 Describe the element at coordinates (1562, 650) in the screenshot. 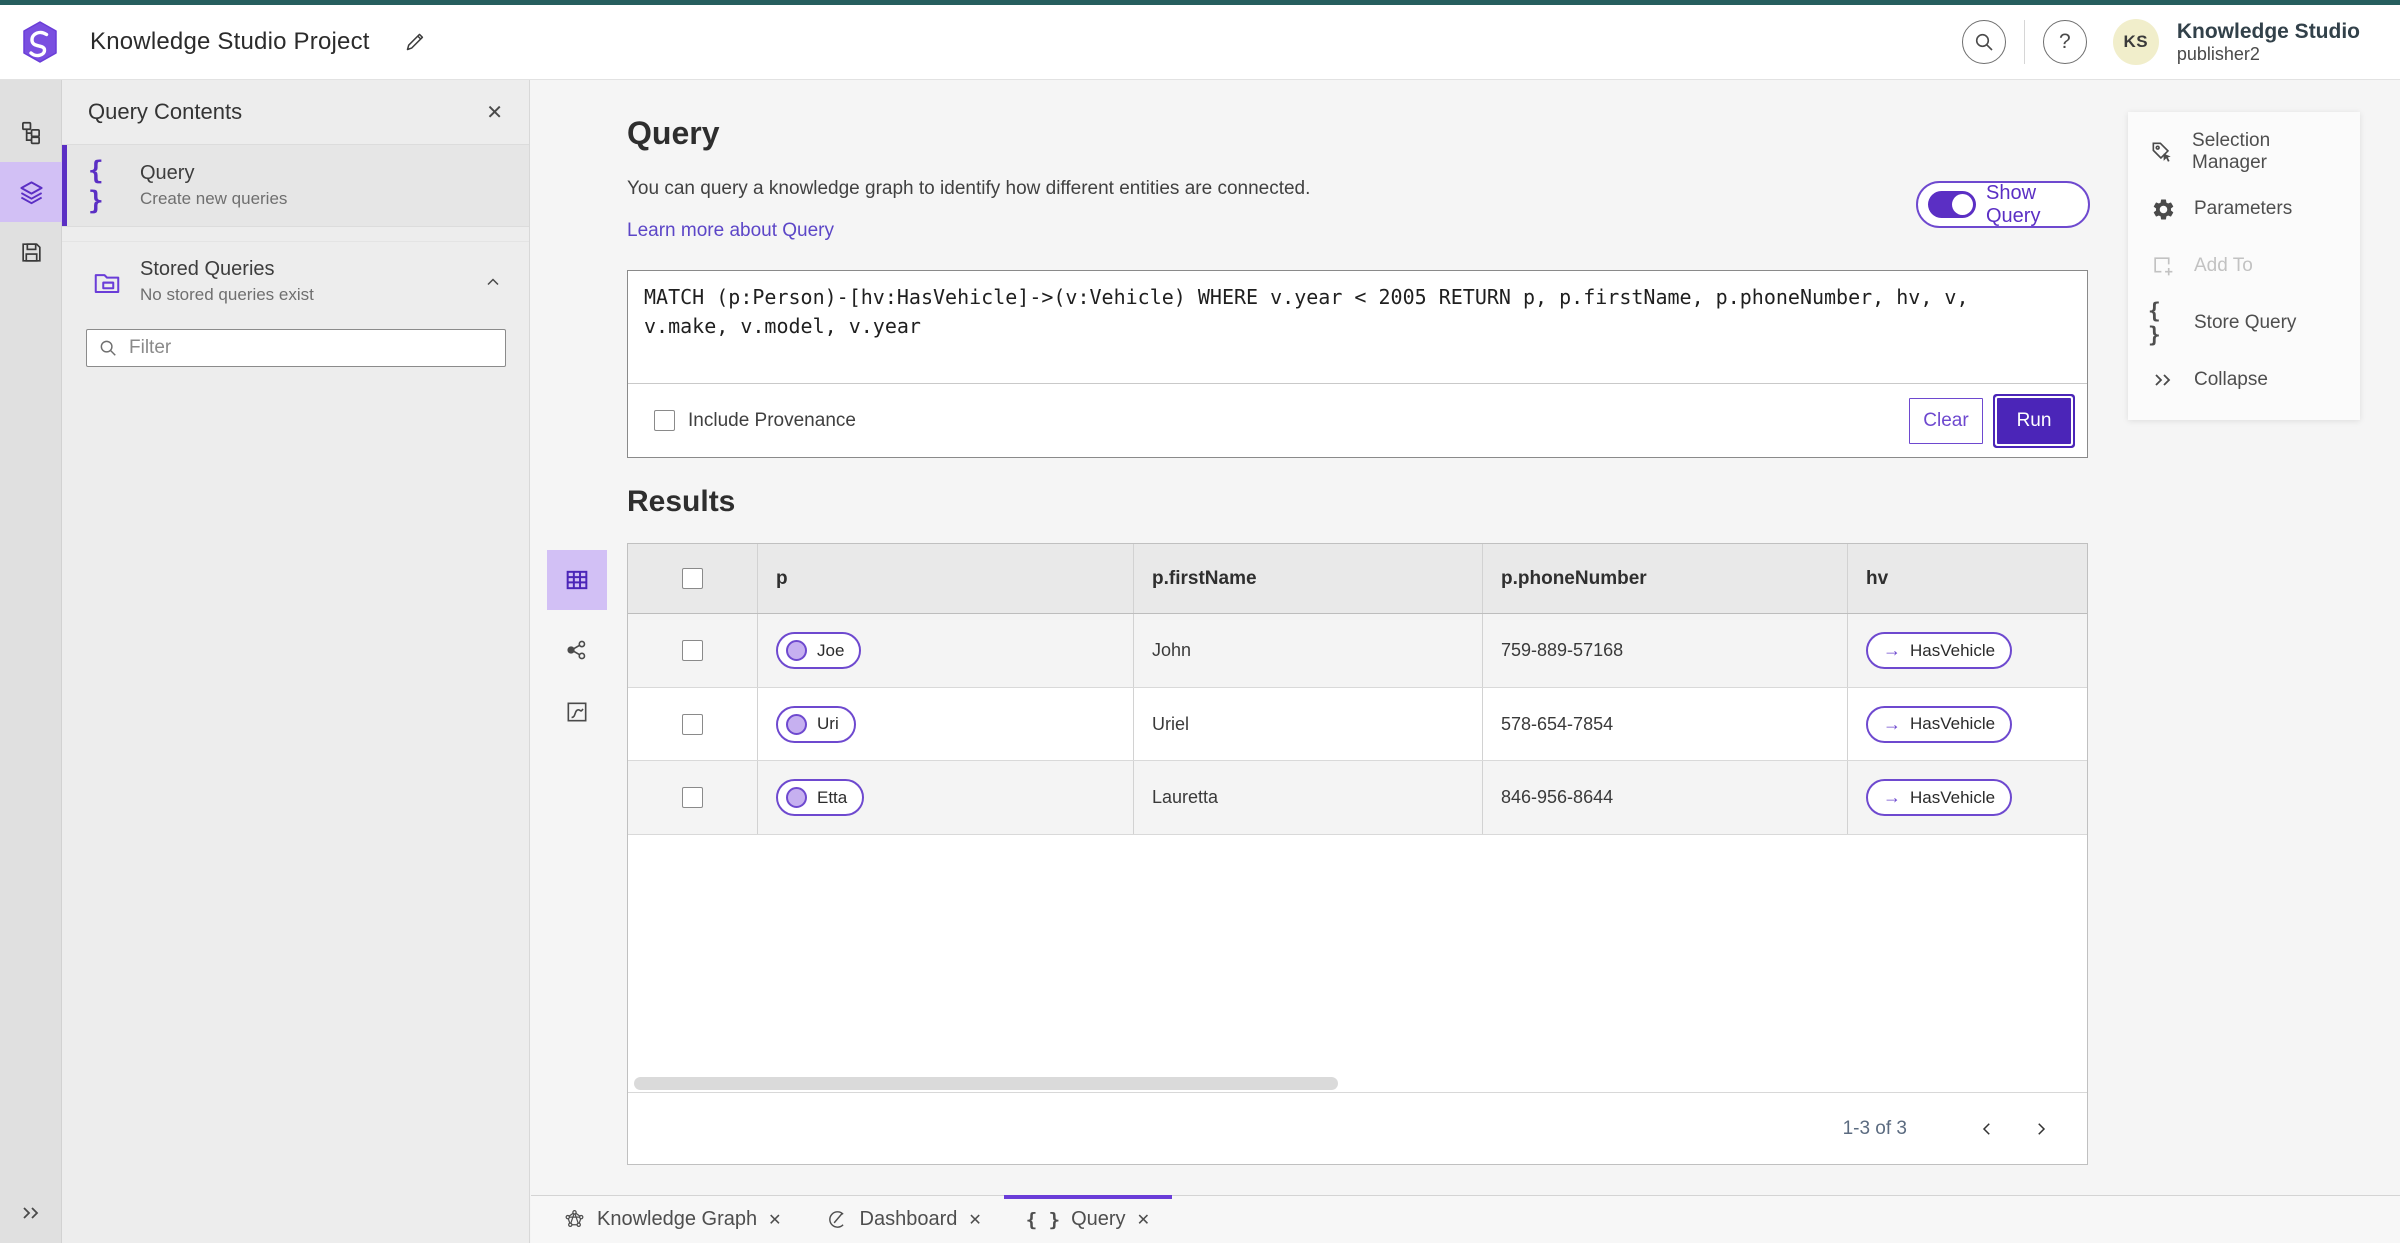

I see `cell-phonenumber: 759-889-57168` at that location.